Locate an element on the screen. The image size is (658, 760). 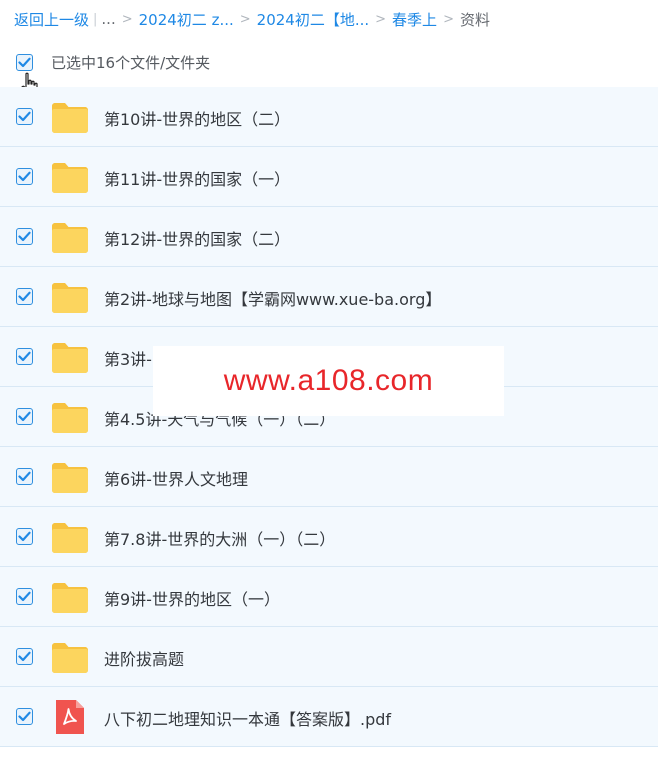
back-link: 返回上一级 is located at coordinates (51, 19).